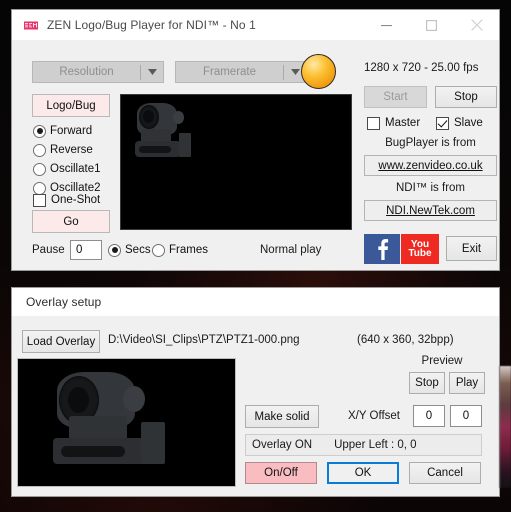 Image resolution: width=511 pixels, height=512 pixels. I want to click on master-checkbox: Master, so click(393, 123).